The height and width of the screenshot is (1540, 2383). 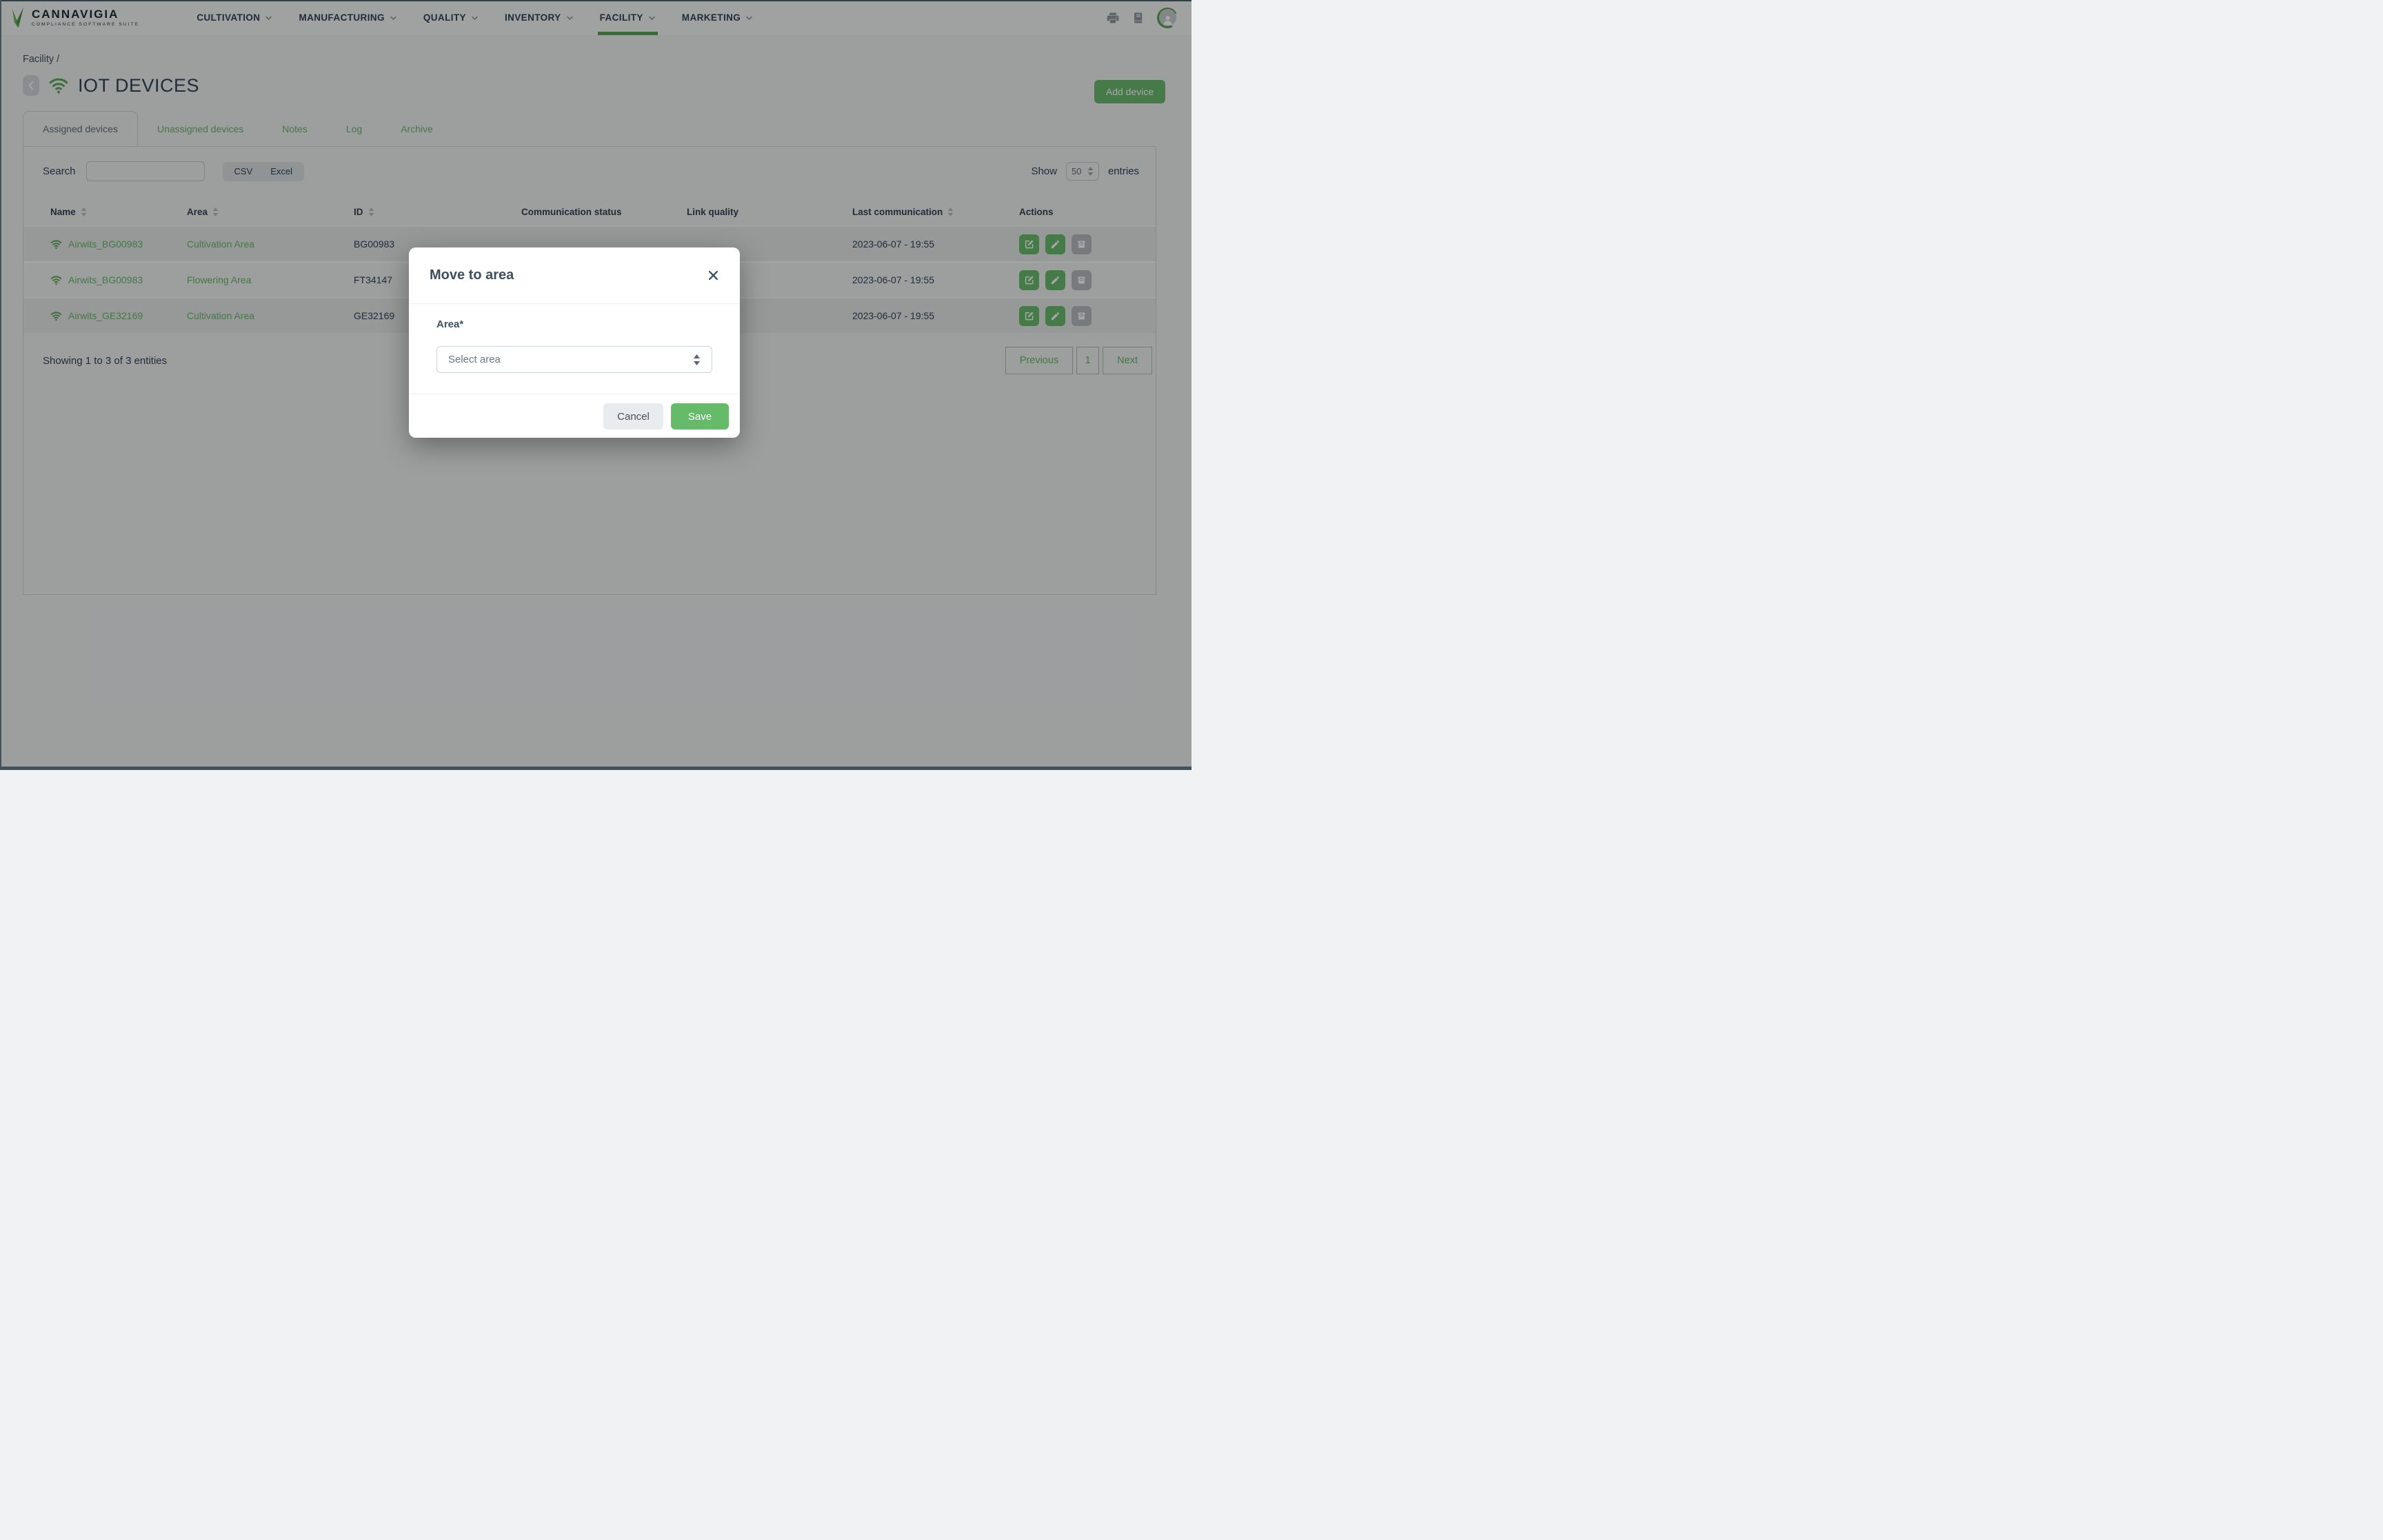 What do you see at coordinates (450, 324) in the screenshot?
I see `area-field-label: Area*` at bounding box center [450, 324].